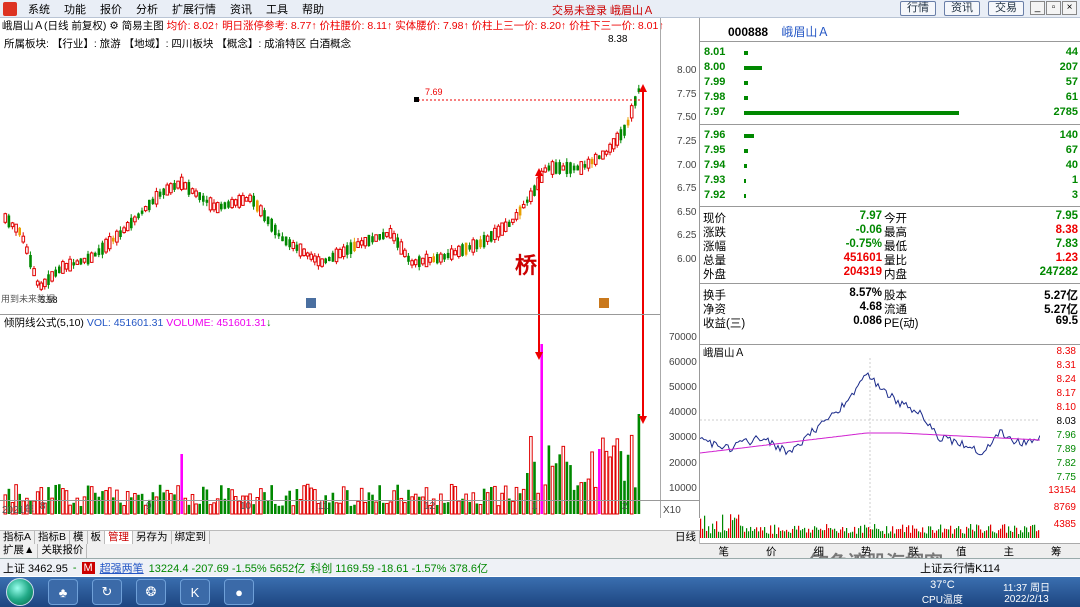  Describe the element at coordinates (19, 551) in the screenshot. I see `tab-extend: 扩展▲` at that location.